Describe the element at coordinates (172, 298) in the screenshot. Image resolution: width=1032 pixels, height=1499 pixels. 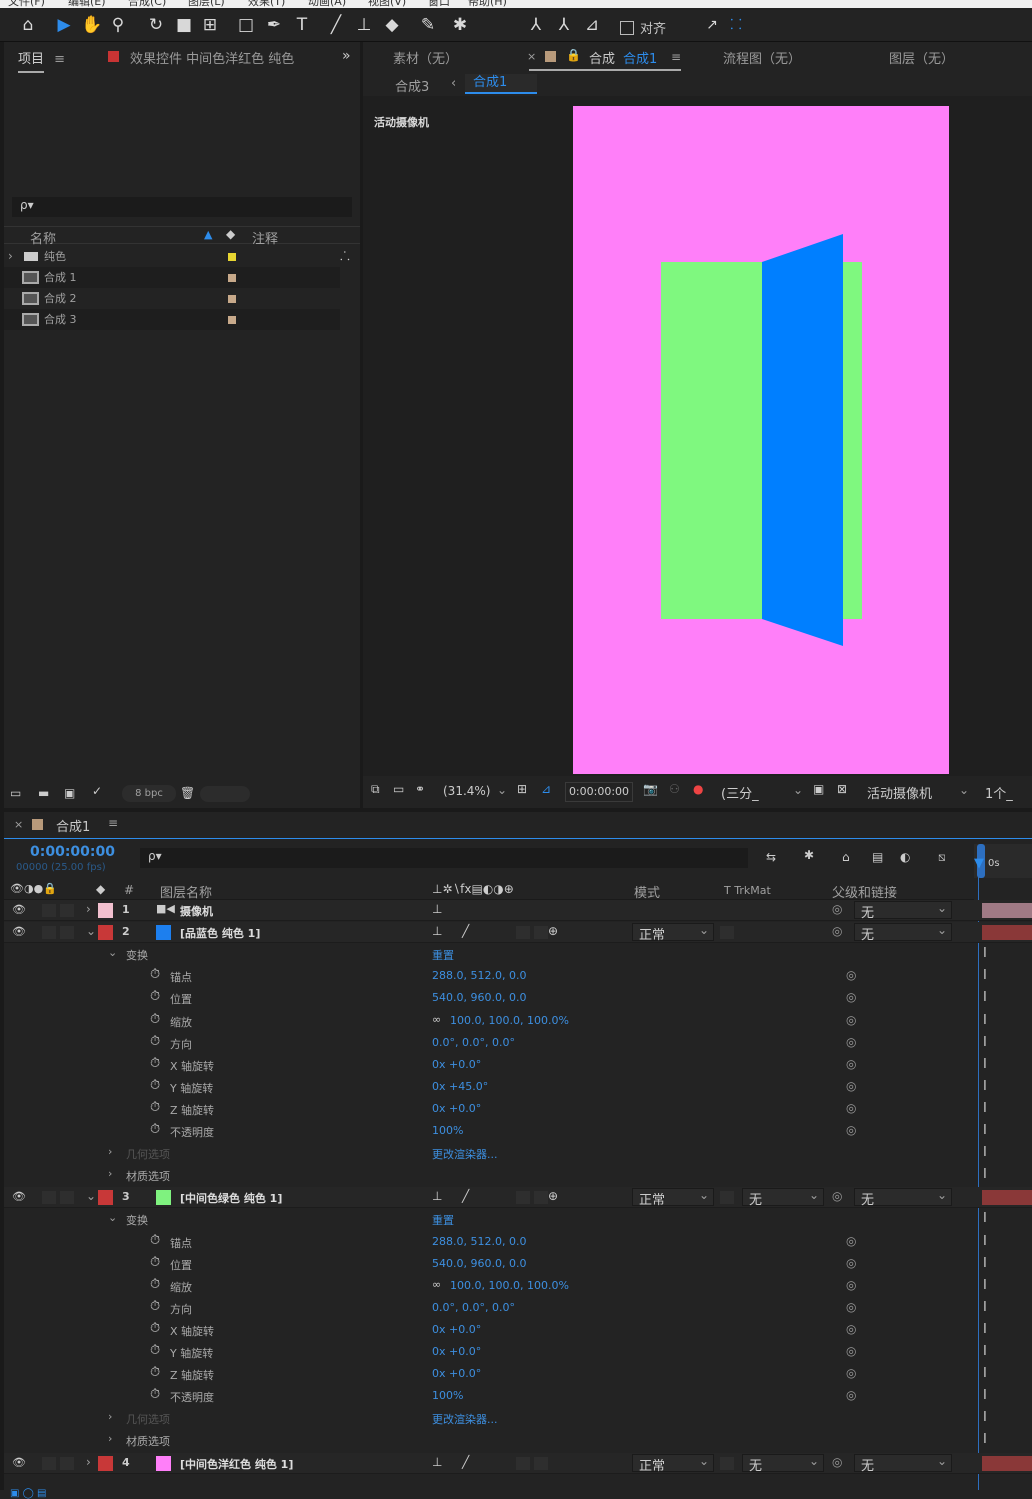
I see `list-item: 合成 2` at that location.